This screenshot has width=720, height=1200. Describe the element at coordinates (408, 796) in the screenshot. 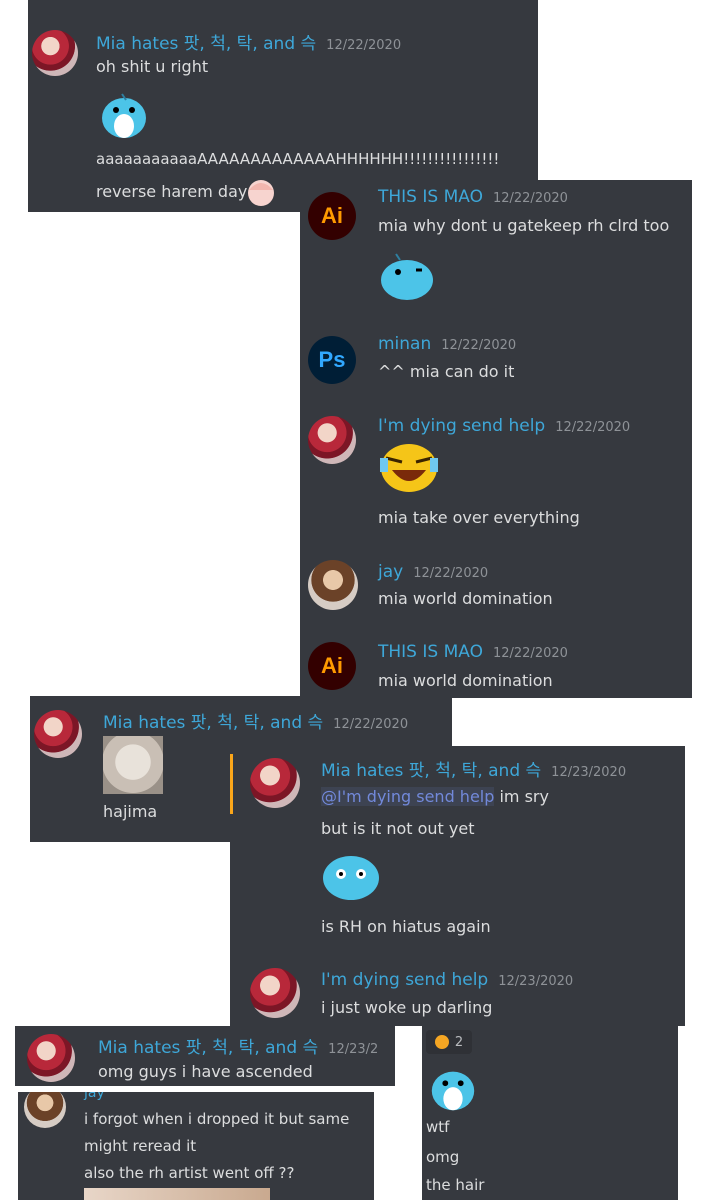

I see `user-mention: @I'm dying send help` at that location.